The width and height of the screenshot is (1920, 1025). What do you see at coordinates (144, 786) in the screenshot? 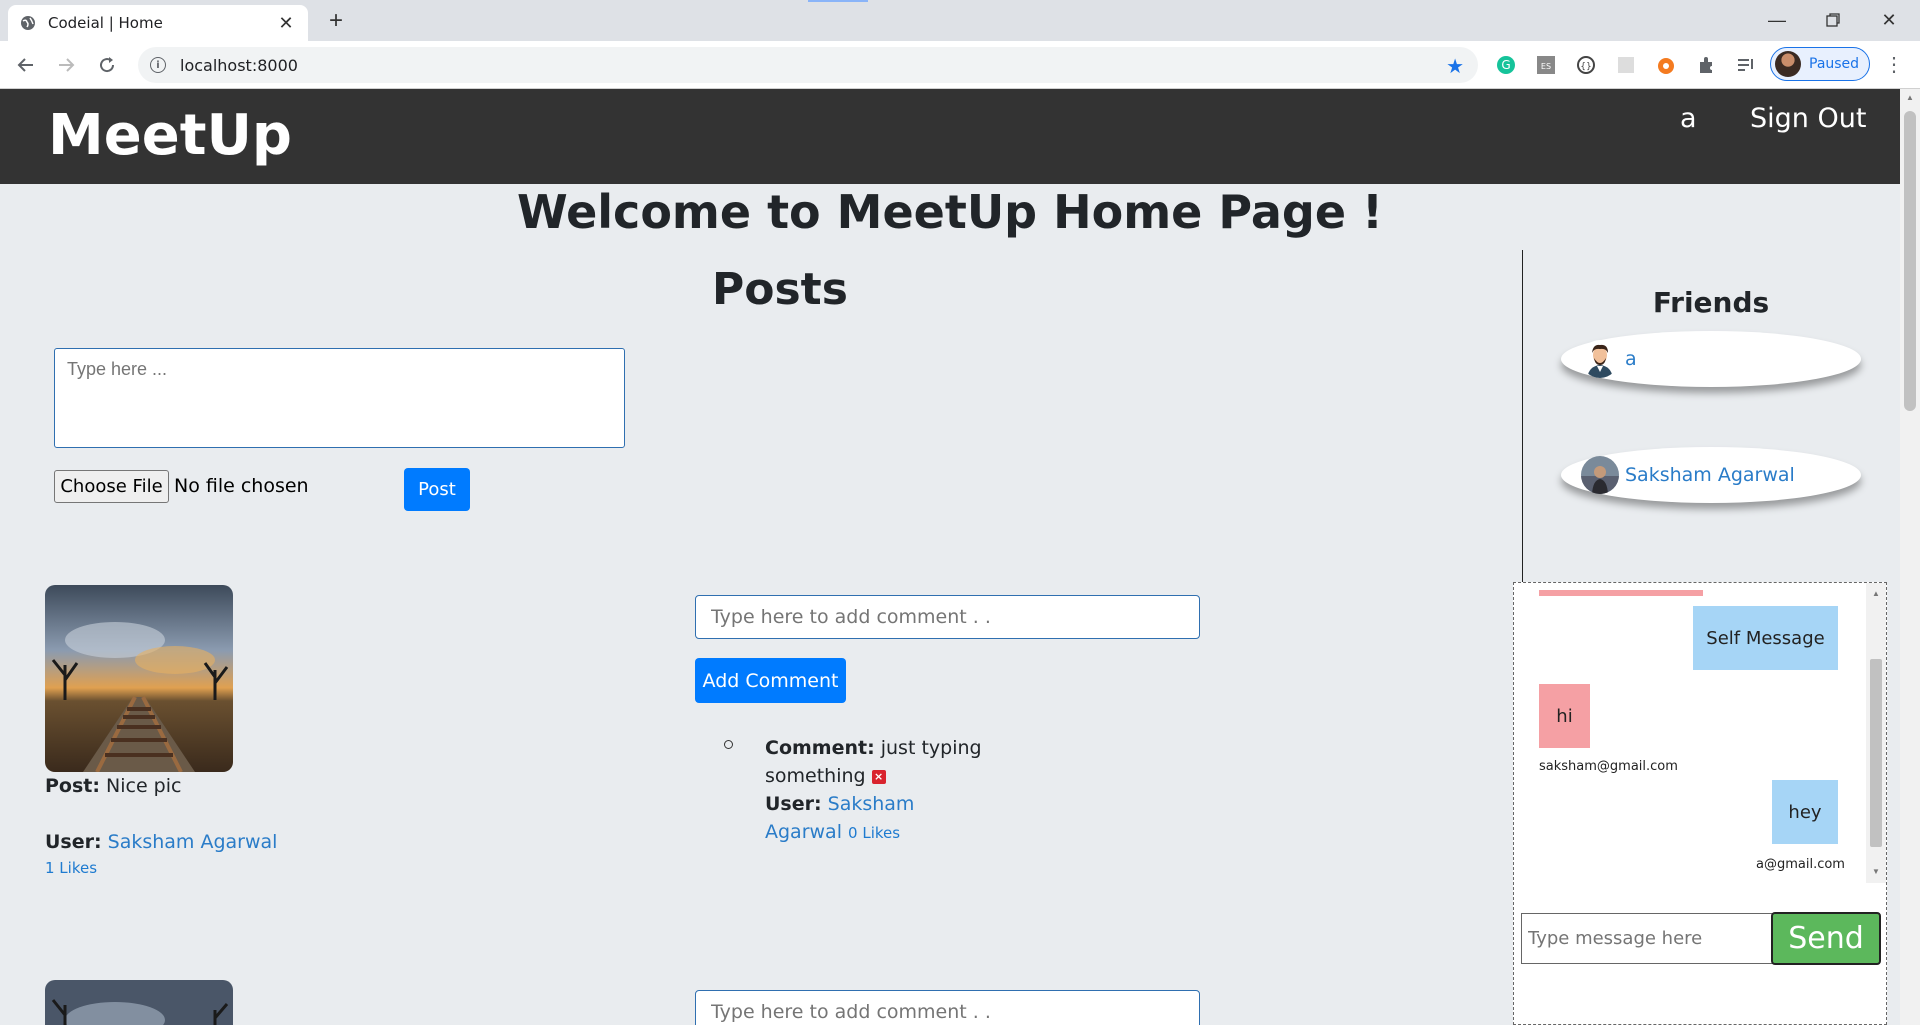
I see `post-text: Nice pic` at bounding box center [144, 786].